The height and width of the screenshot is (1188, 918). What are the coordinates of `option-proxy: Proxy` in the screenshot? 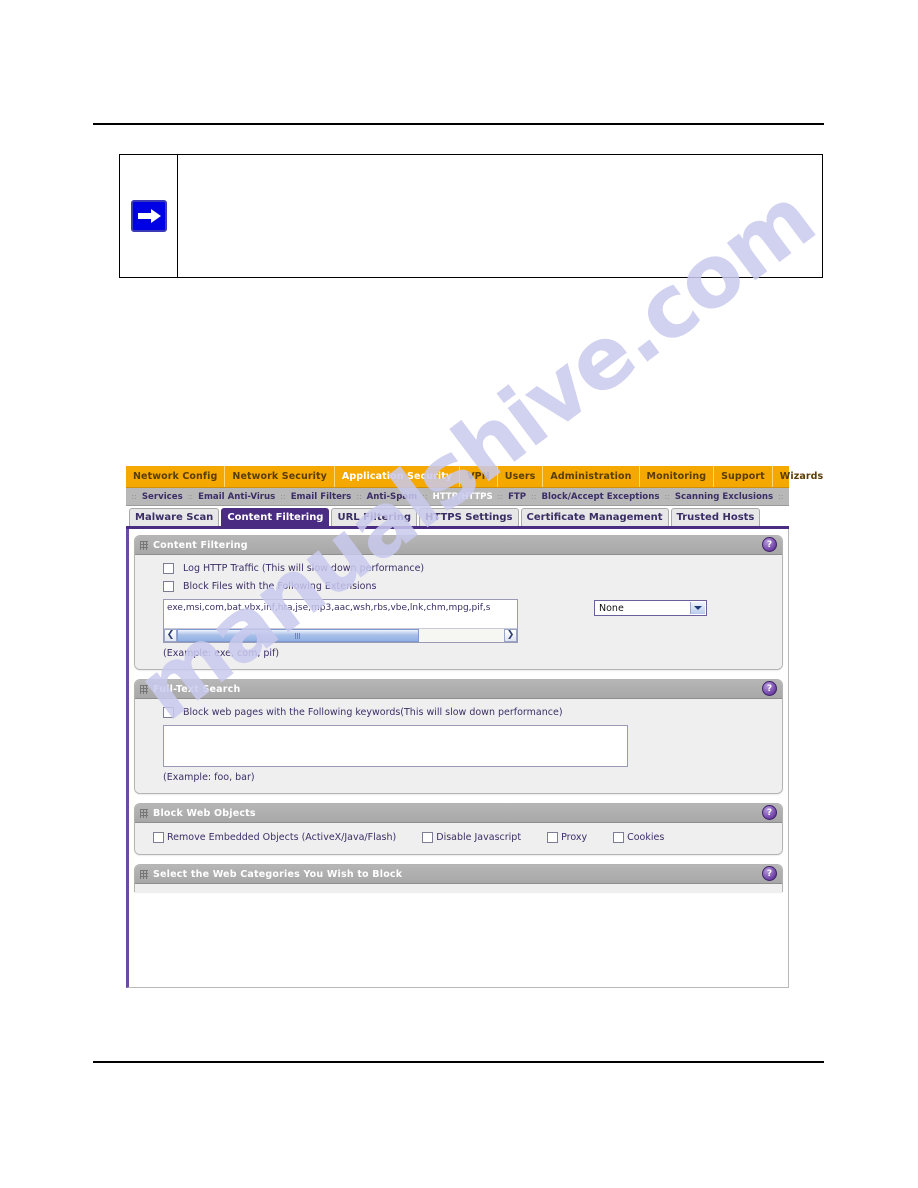 It's located at (567, 837).